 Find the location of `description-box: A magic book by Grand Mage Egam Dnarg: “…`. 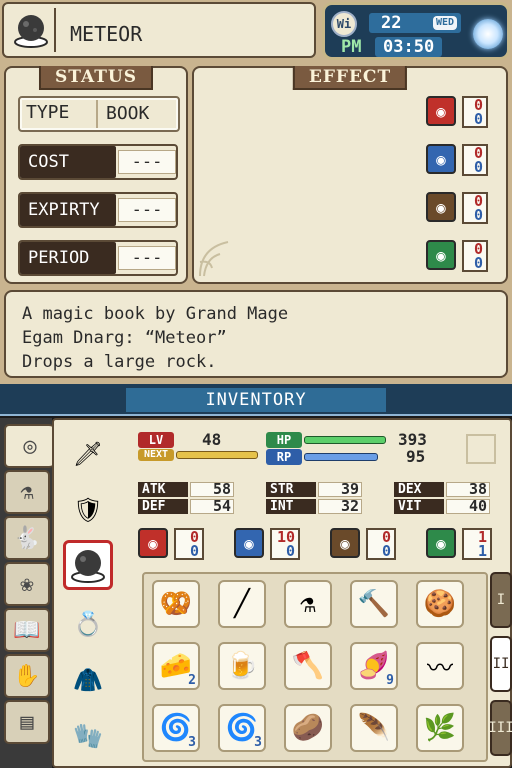

description-box: A magic book by Grand Mage Egam Dnarg: “… is located at coordinates (256, 334).